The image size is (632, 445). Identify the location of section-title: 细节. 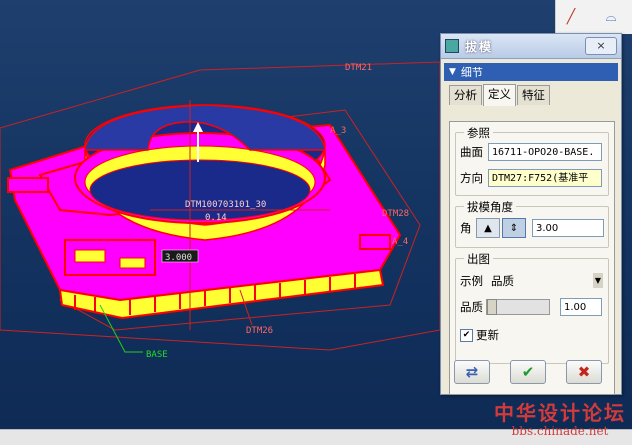
(471, 72).